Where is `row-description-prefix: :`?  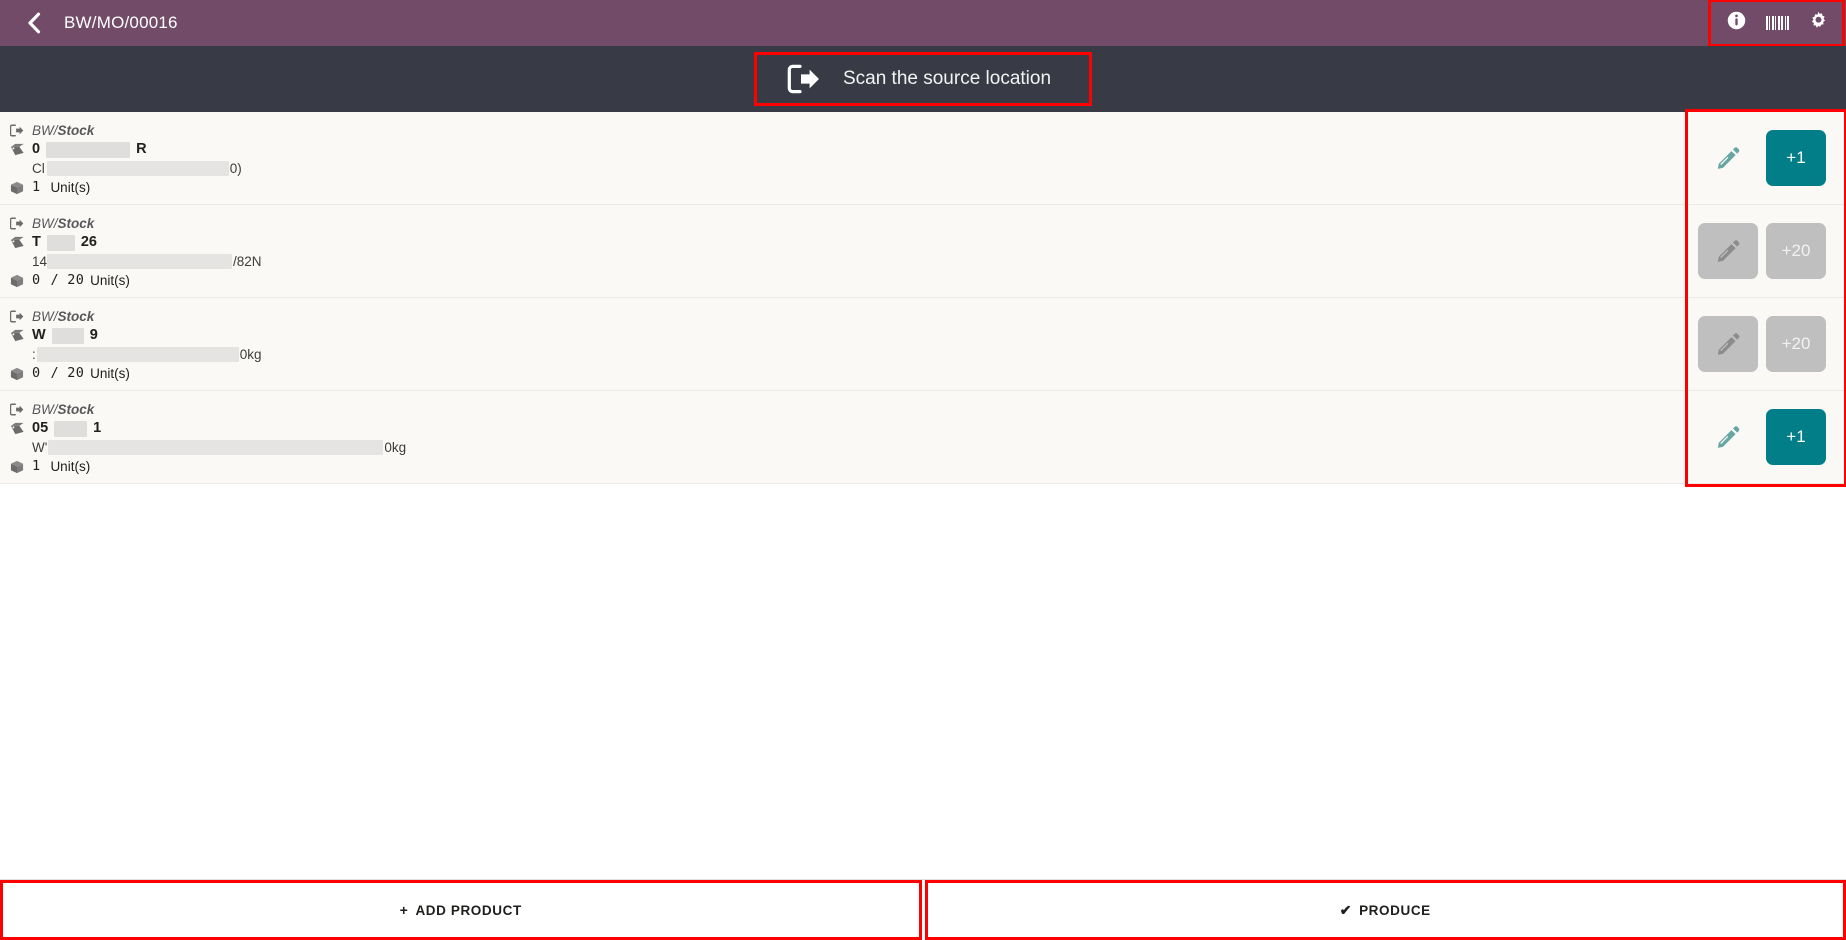 row-description-prefix: : is located at coordinates (34, 354).